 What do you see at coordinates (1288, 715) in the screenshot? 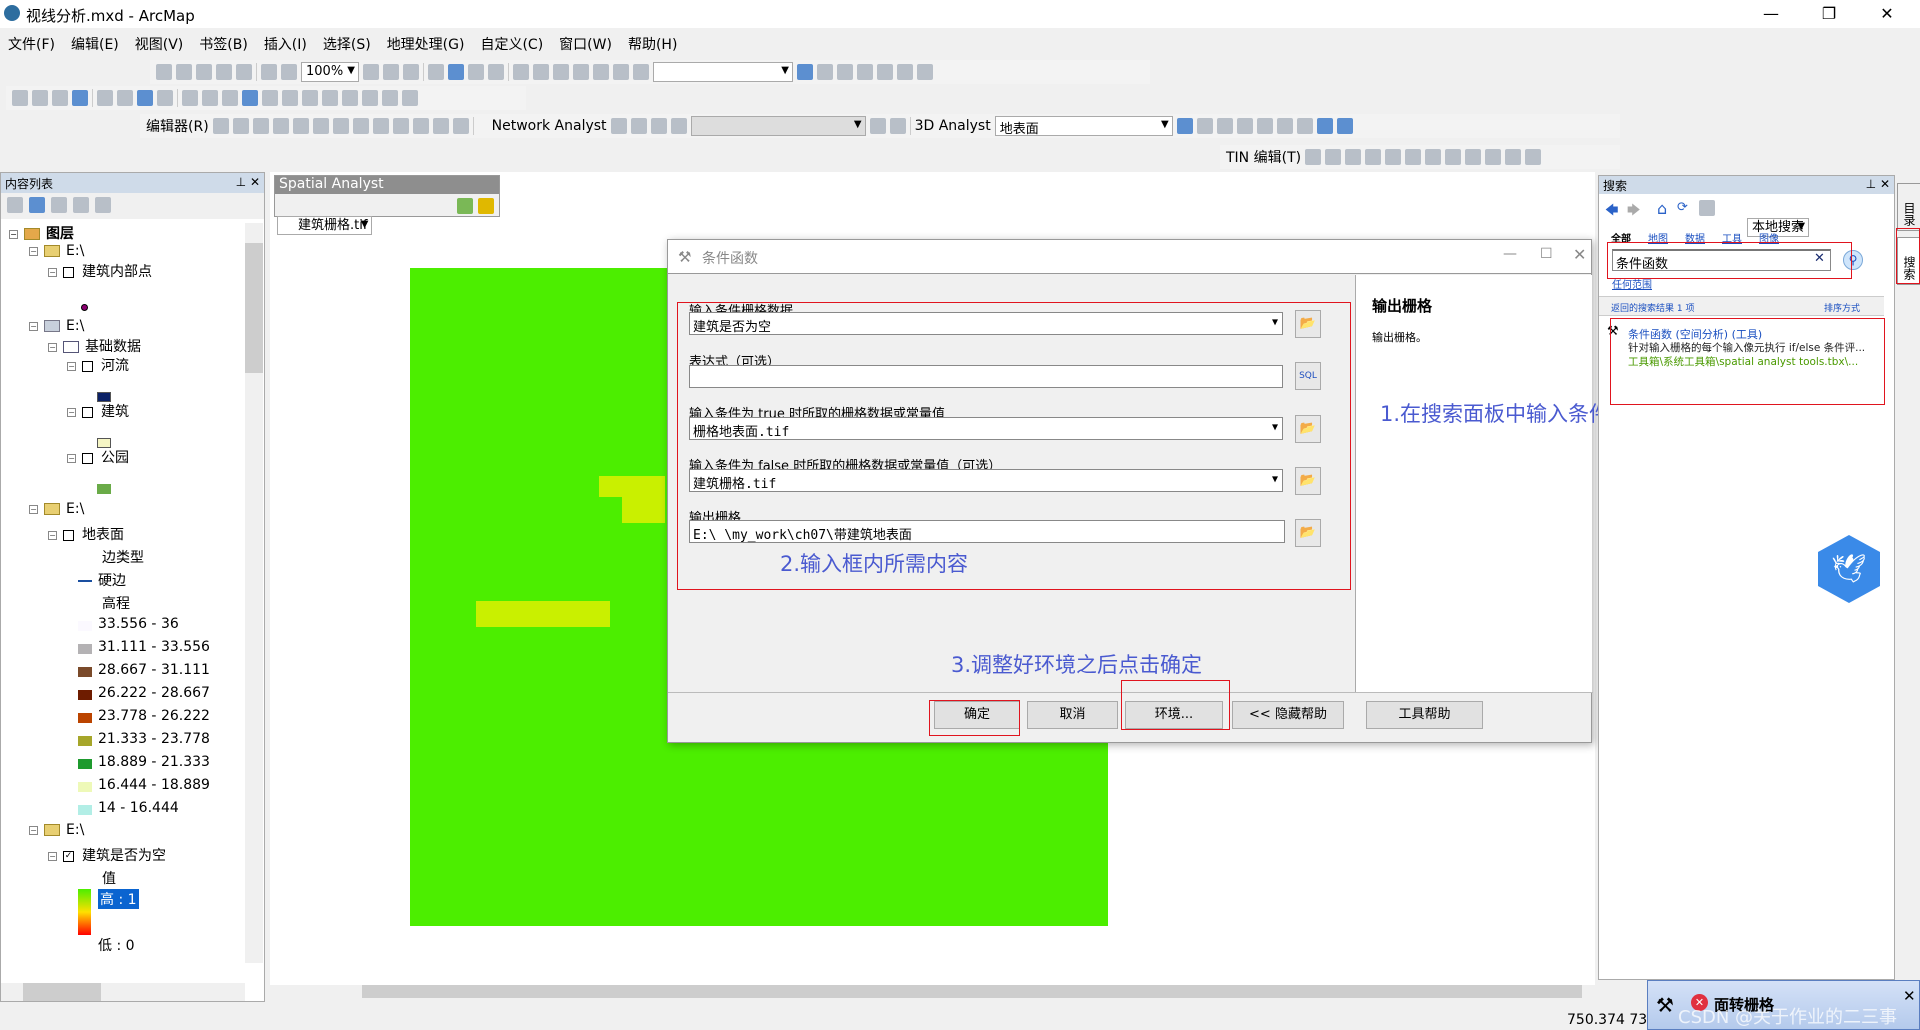
I see `hide-help-button: << 隐藏帮助` at bounding box center [1288, 715].